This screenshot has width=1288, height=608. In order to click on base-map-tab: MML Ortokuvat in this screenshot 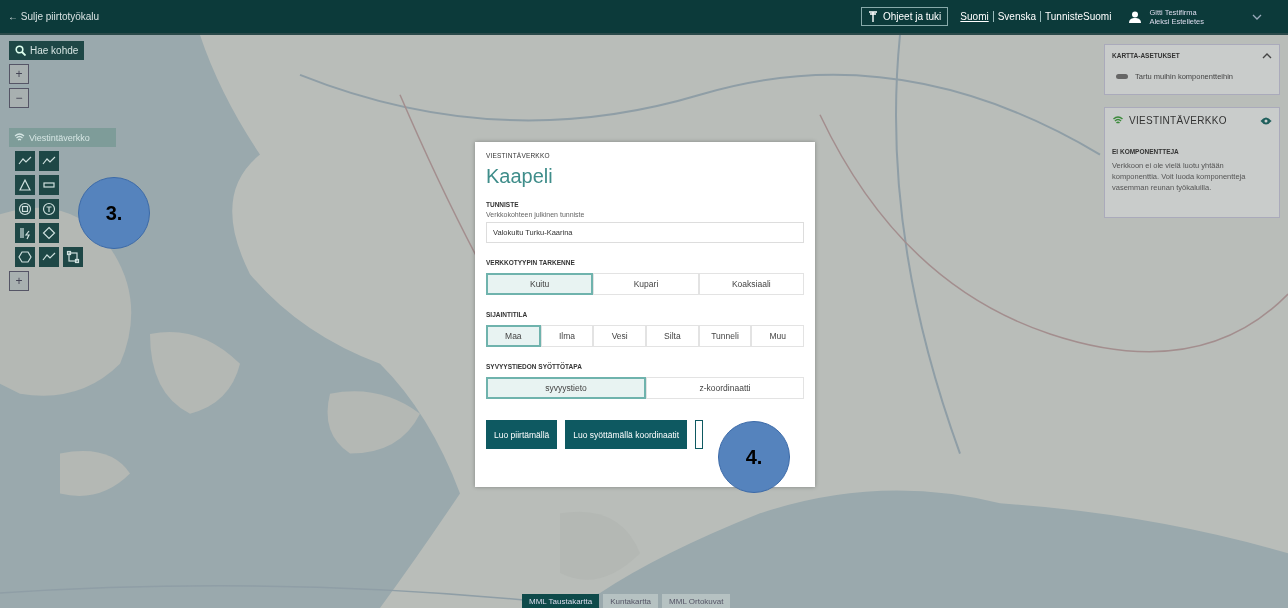, I will do `click(696, 601)`.